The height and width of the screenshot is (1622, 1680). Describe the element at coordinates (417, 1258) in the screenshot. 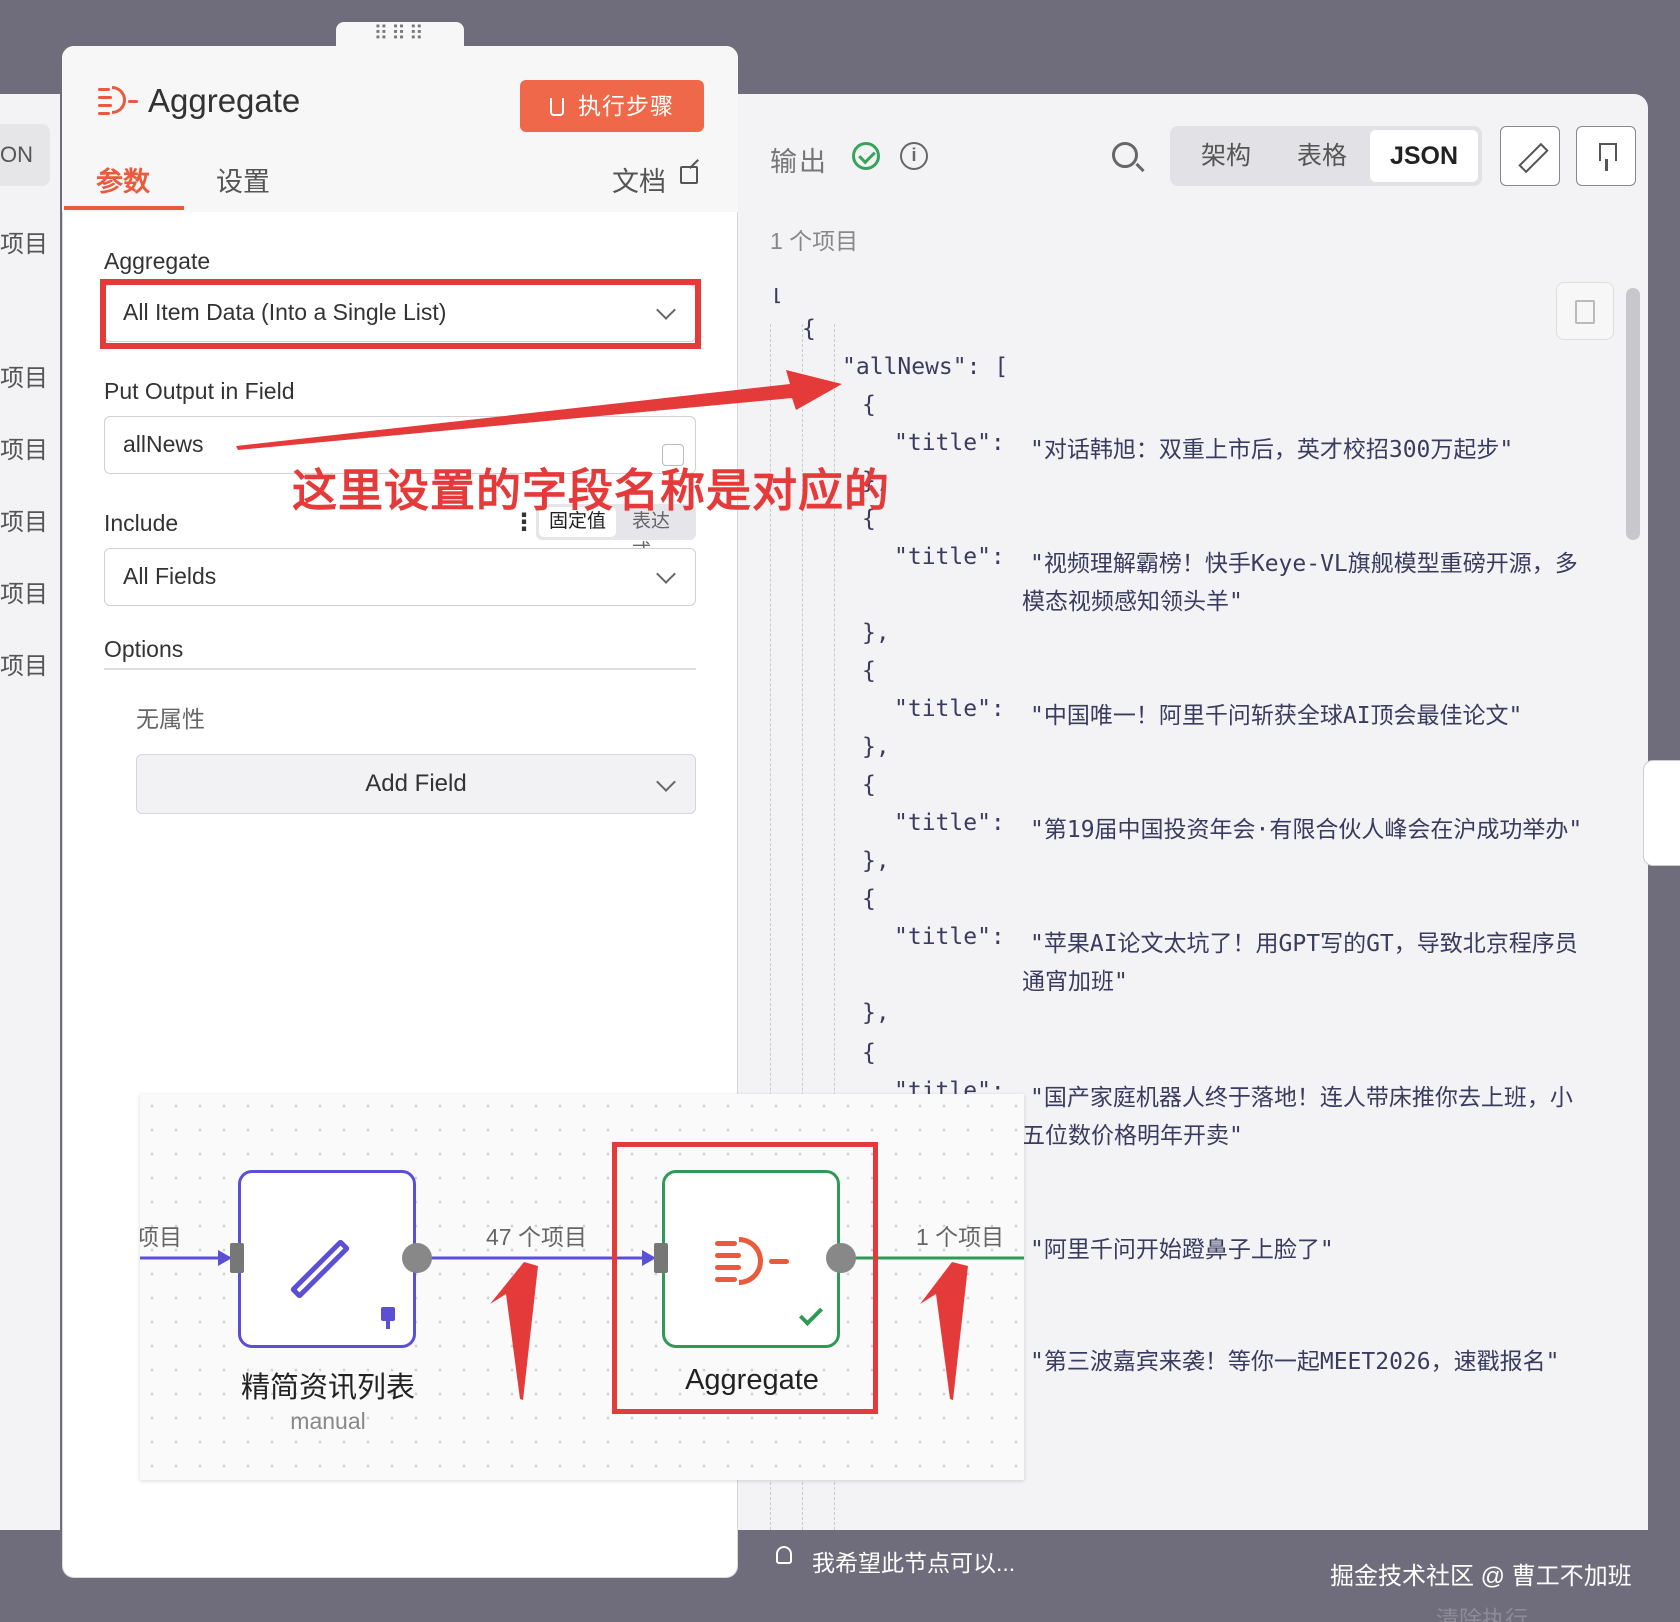

I see `node-output-port` at that location.